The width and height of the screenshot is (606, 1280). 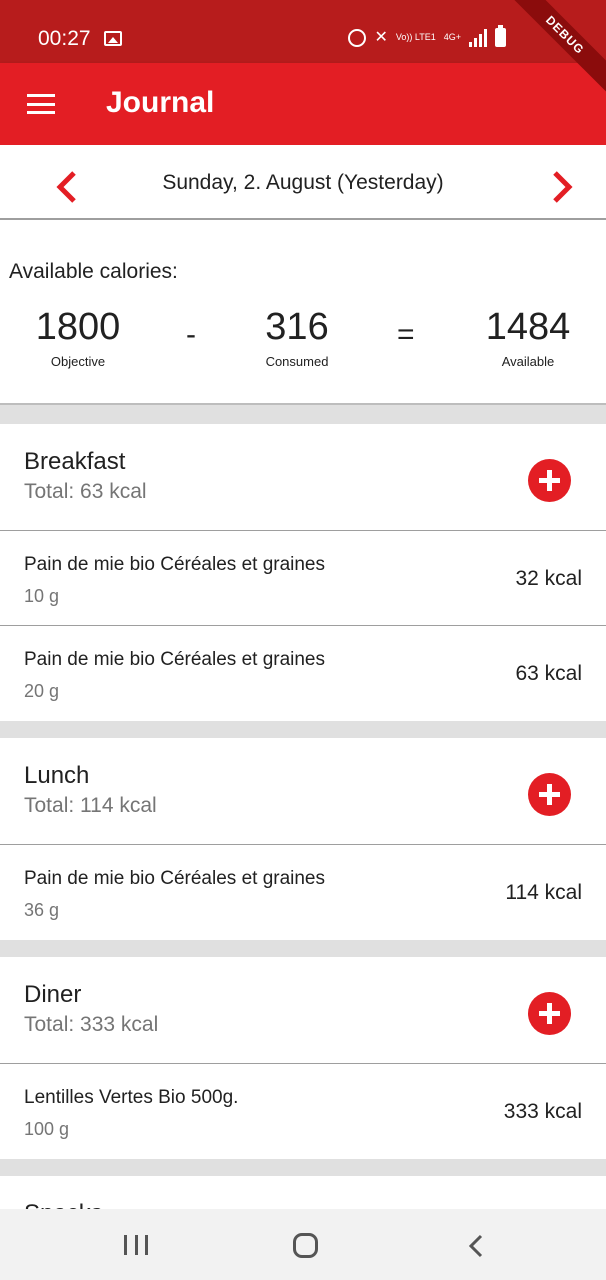 I want to click on food-quantity: 20 g, so click(x=42, y=691).